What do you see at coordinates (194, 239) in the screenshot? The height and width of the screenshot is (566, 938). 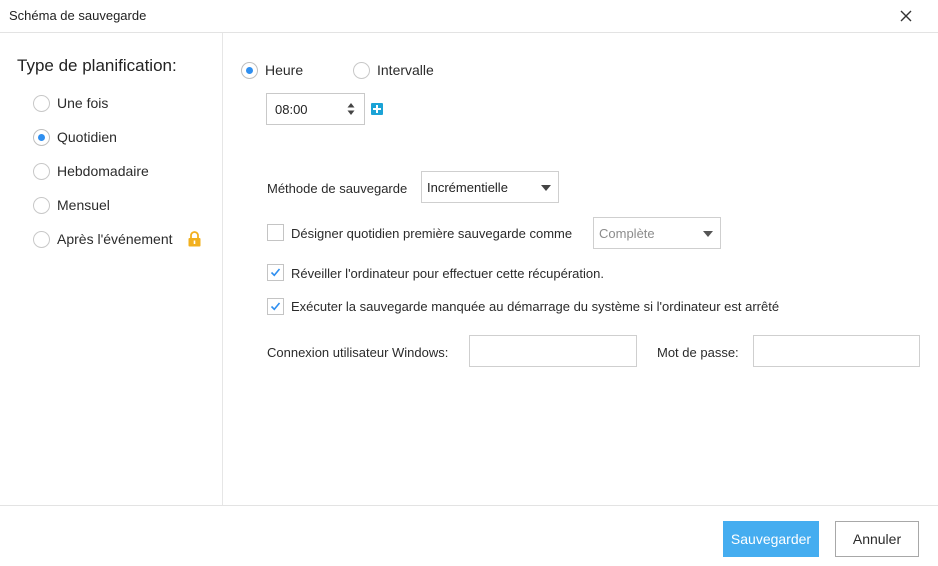 I see `lock-icon` at bounding box center [194, 239].